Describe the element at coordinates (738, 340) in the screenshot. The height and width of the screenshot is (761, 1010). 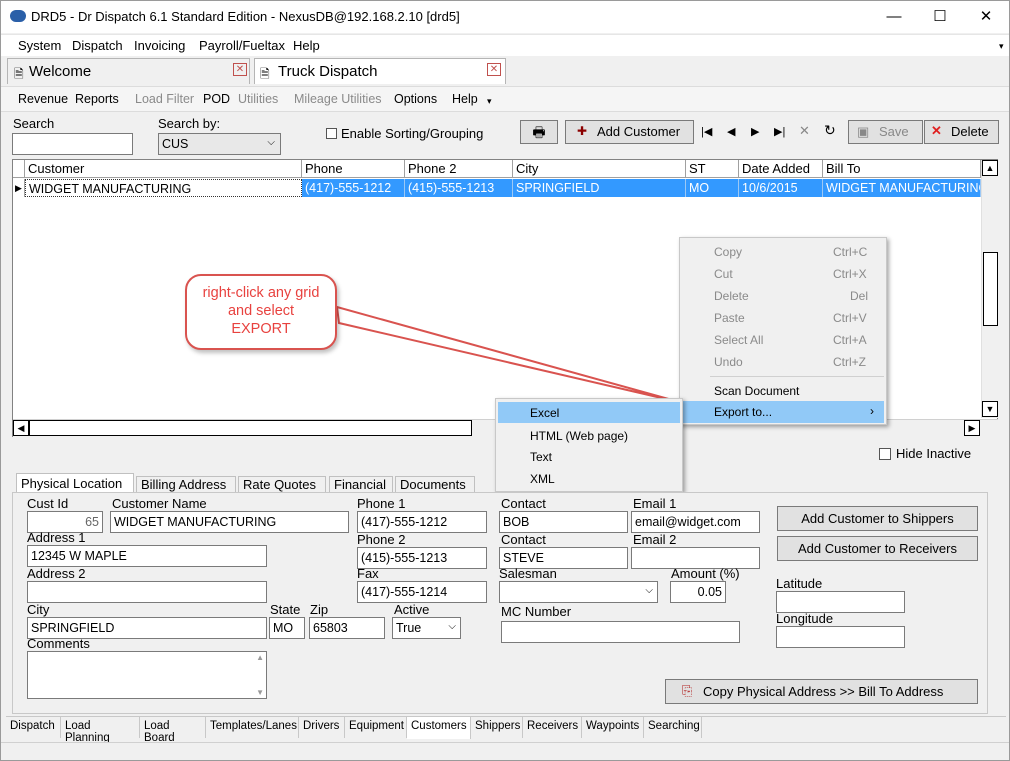
I see `menu-select-all: Select All` at that location.